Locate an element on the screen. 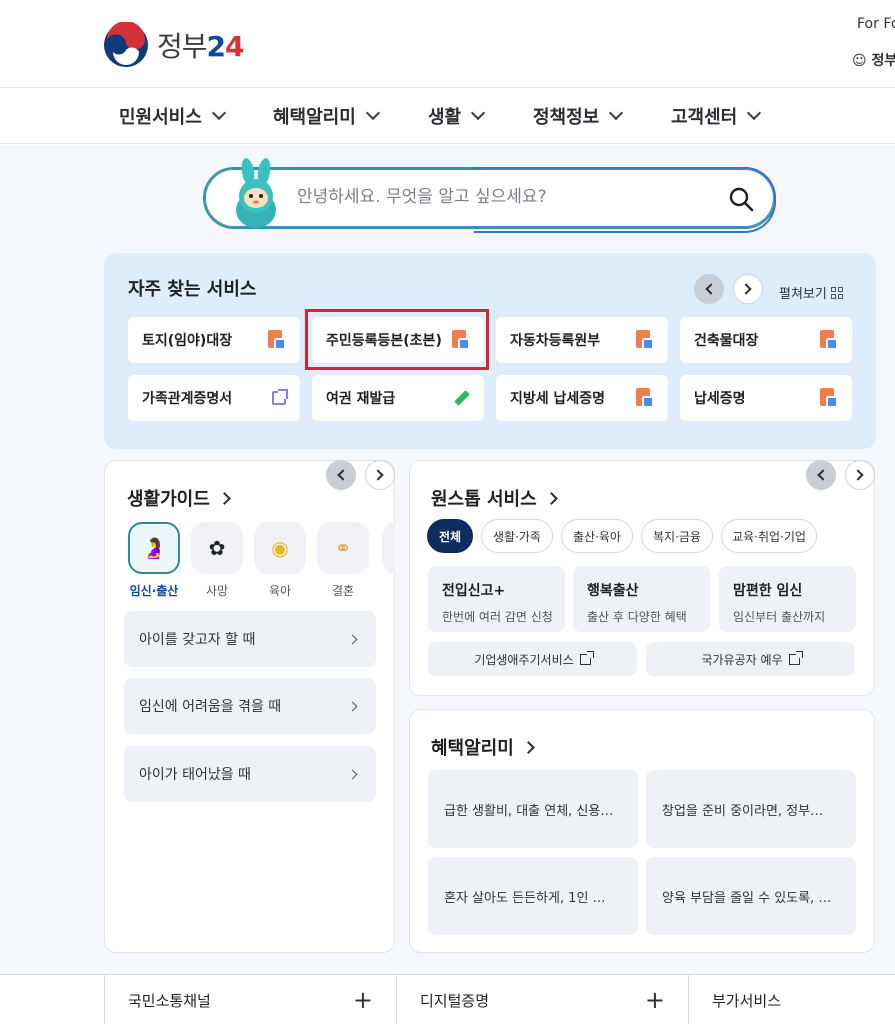 The width and height of the screenshot is (895, 1024). guide-category-clip: 보건 is located at coordinates (386, 562).